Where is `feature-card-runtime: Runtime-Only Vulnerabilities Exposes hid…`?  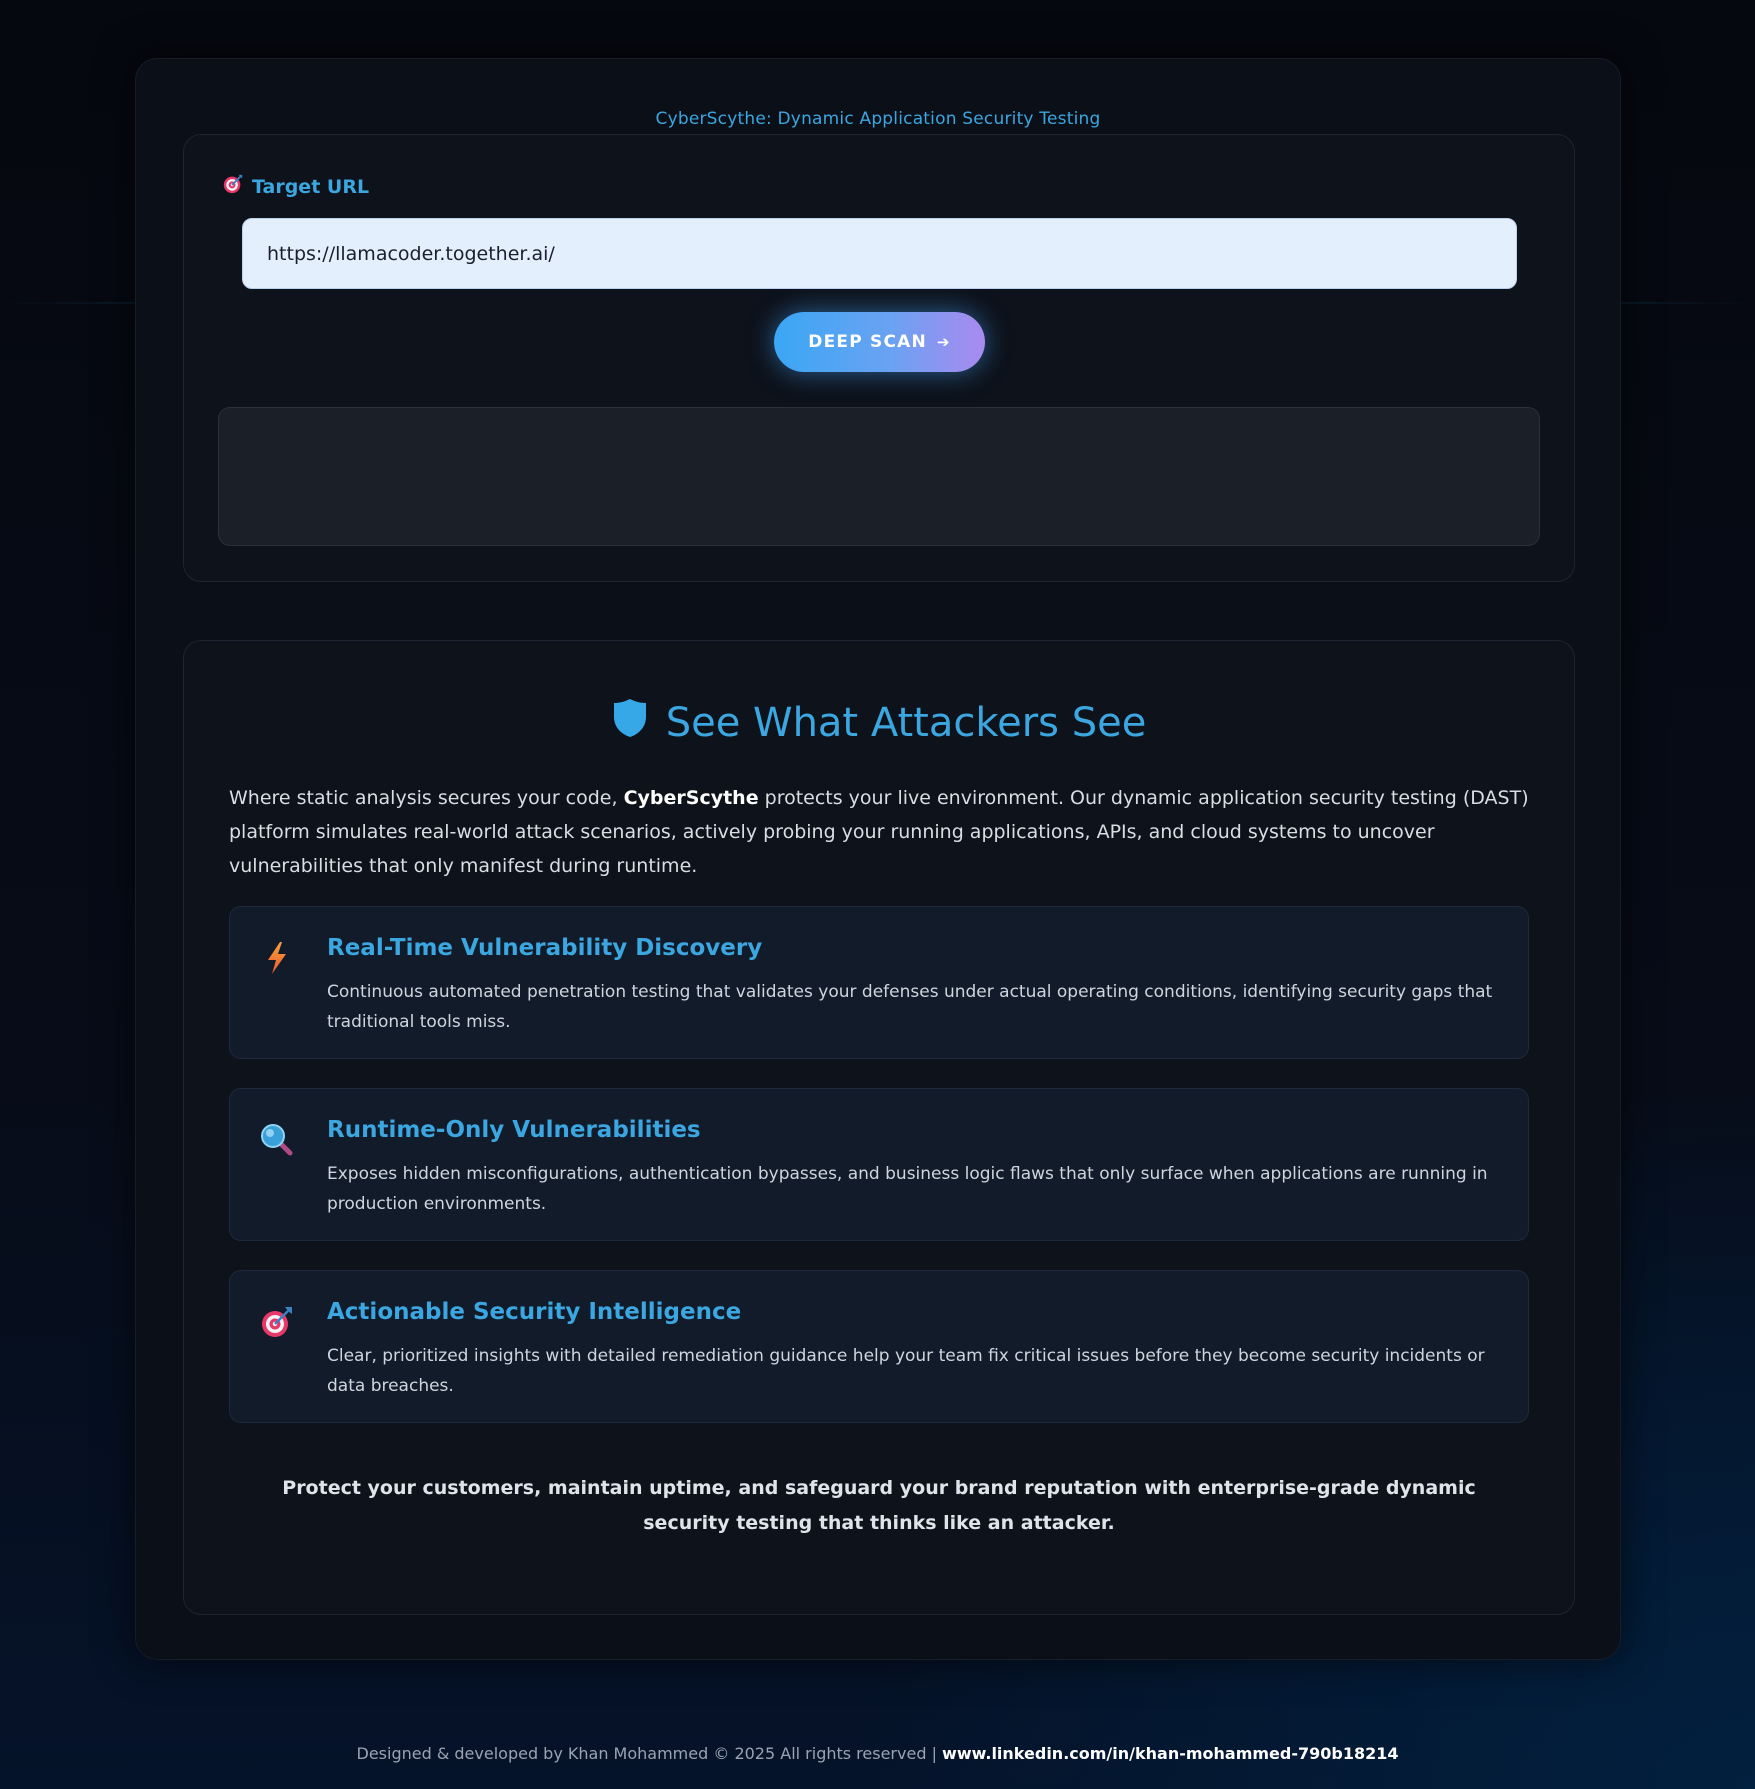
feature-card-runtime: Runtime-Only Vulnerabilities Exposes hid… is located at coordinates (879, 1164).